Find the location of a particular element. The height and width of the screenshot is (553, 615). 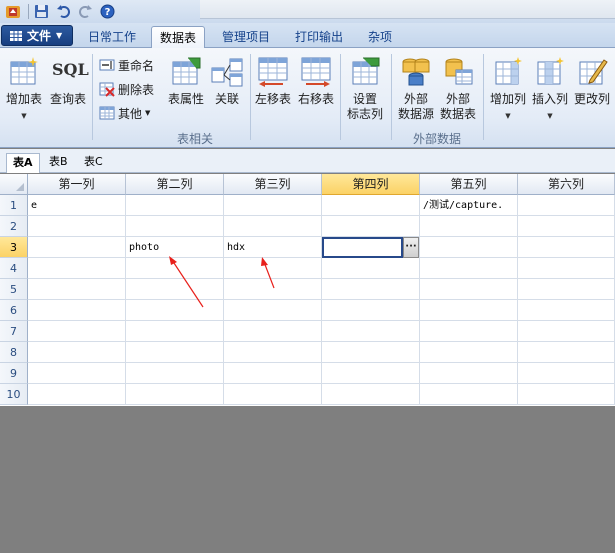

file-menu-button: 文件 ▼ is located at coordinates (37, 35).